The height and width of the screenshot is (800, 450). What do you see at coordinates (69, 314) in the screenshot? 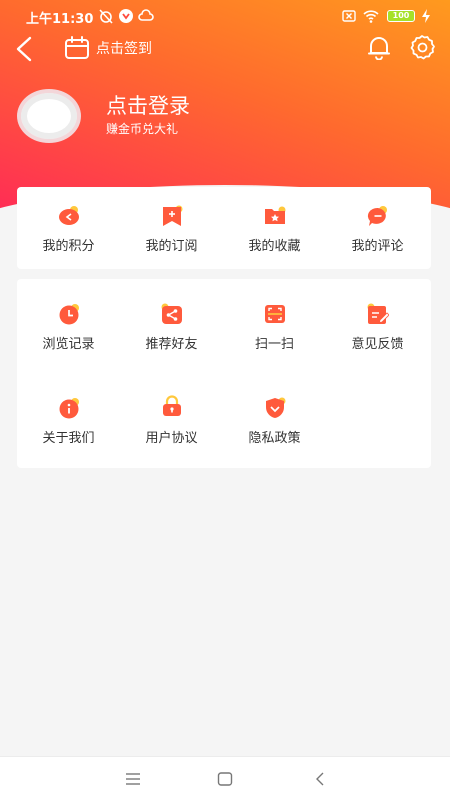
I see `clock-icon` at bounding box center [69, 314].